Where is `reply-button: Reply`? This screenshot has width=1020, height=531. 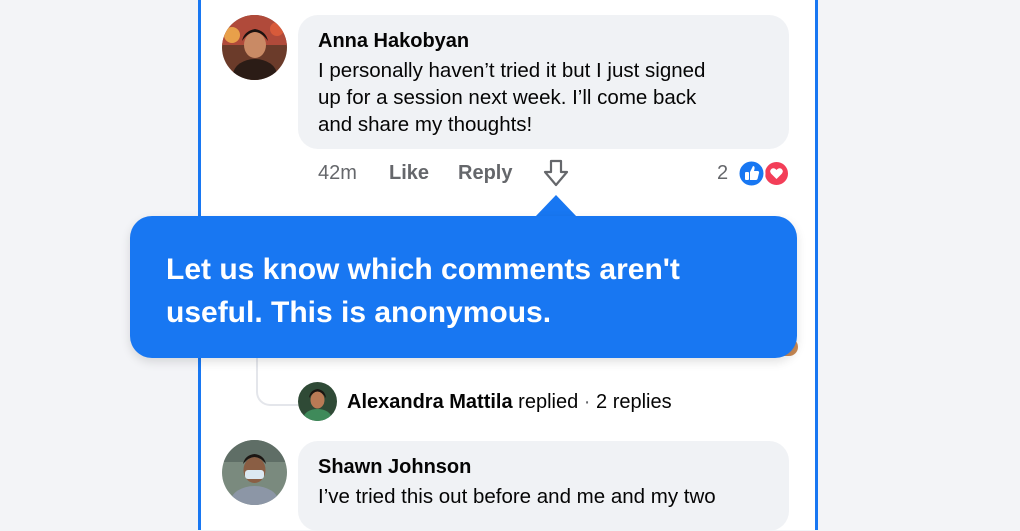 reply-button: Reply is located at coordinates (485, 173).